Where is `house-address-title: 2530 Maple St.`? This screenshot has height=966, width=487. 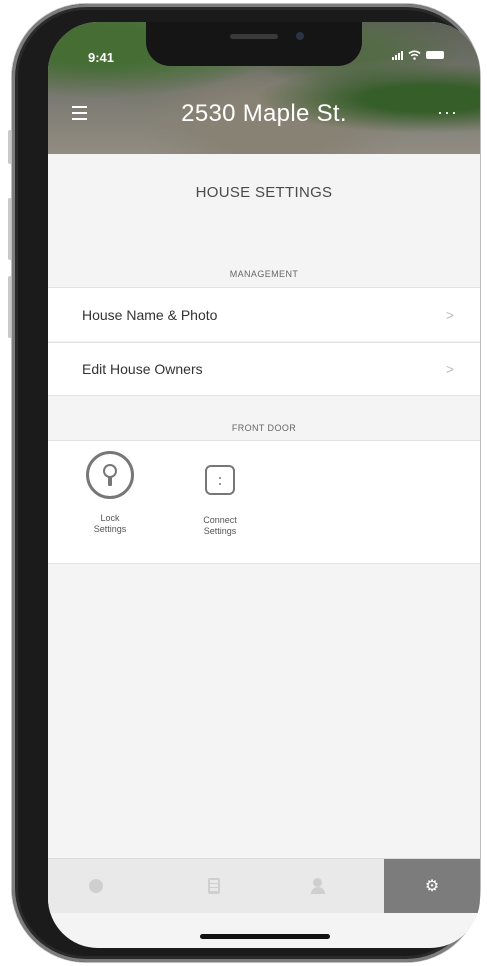
house-address-title: 2530 Maple St. is located at coordinates (264, 113).